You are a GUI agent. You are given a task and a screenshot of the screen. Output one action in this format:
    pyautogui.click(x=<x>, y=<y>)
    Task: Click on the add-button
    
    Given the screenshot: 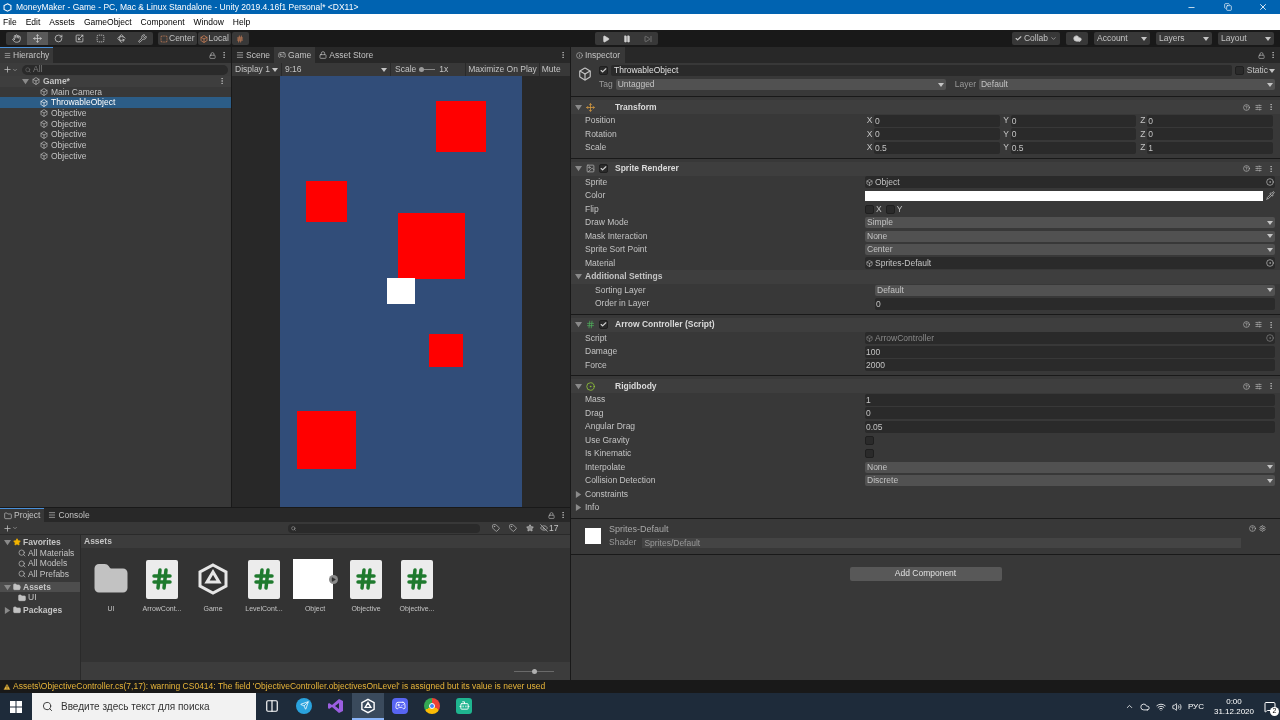 What is the action you would take?
    pyautogui.click(x=10, y=69)
    